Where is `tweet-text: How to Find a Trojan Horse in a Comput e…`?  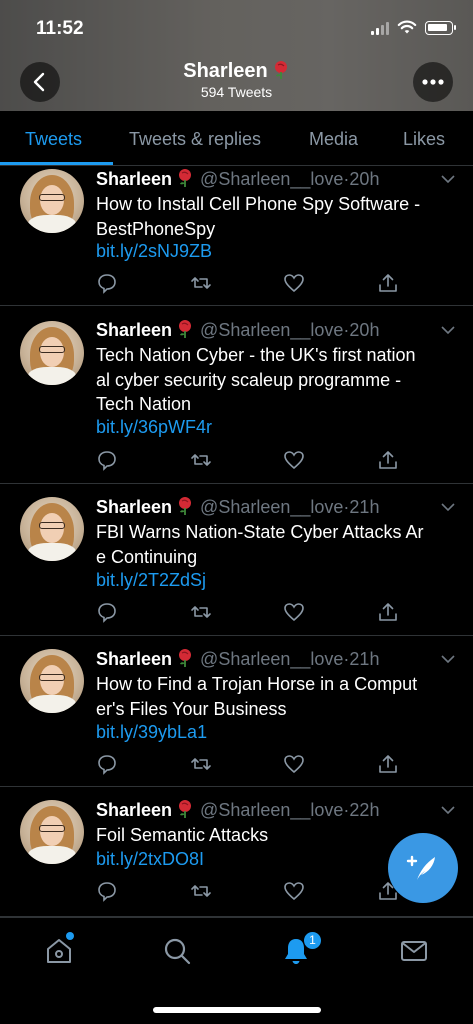 tweet-text: How to Find a Trojan Horse in a Comput e… is located at coordinates (257, 696).